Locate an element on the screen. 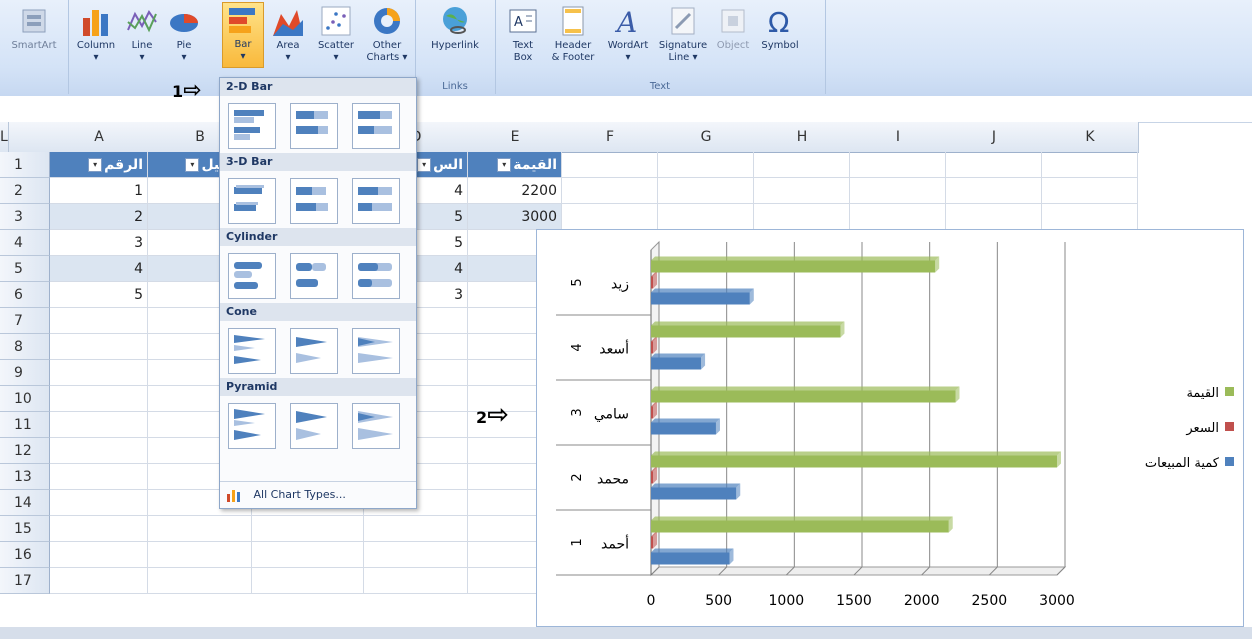 This screenshot has width=1252, height=639. 100-stacked-bar-option is located at coordinates (376, 126).